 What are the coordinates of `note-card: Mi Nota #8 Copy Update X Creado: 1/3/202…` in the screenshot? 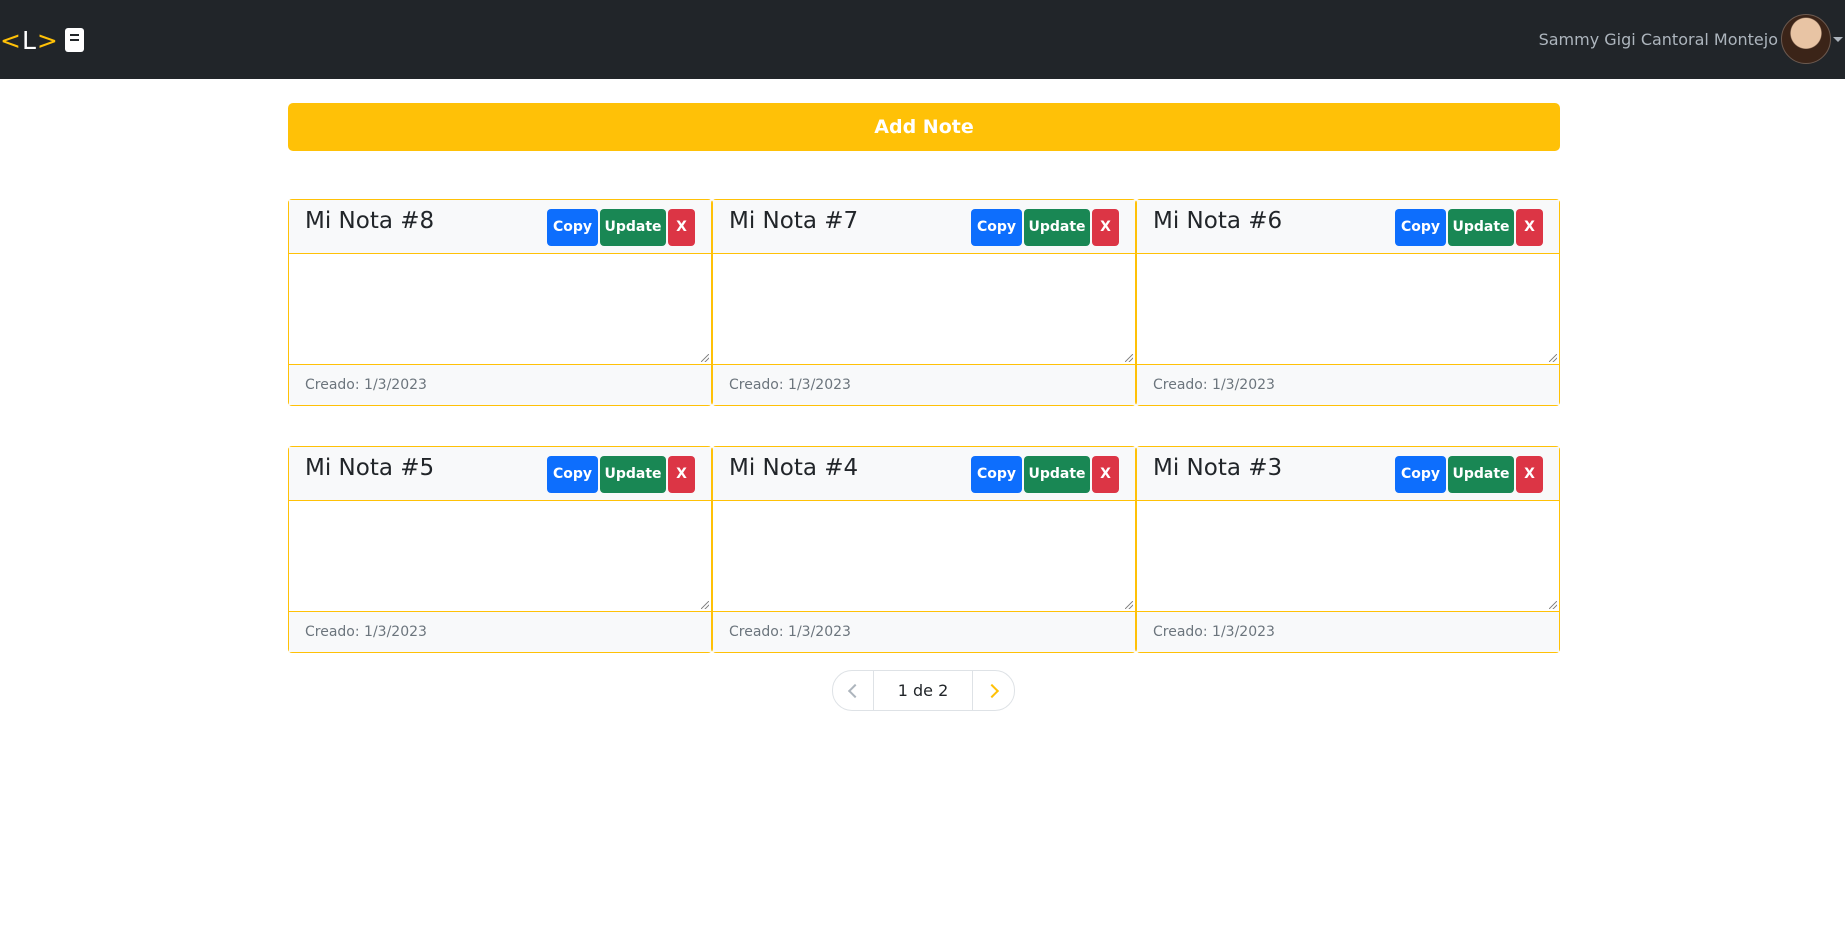 It's located at (500, 302).